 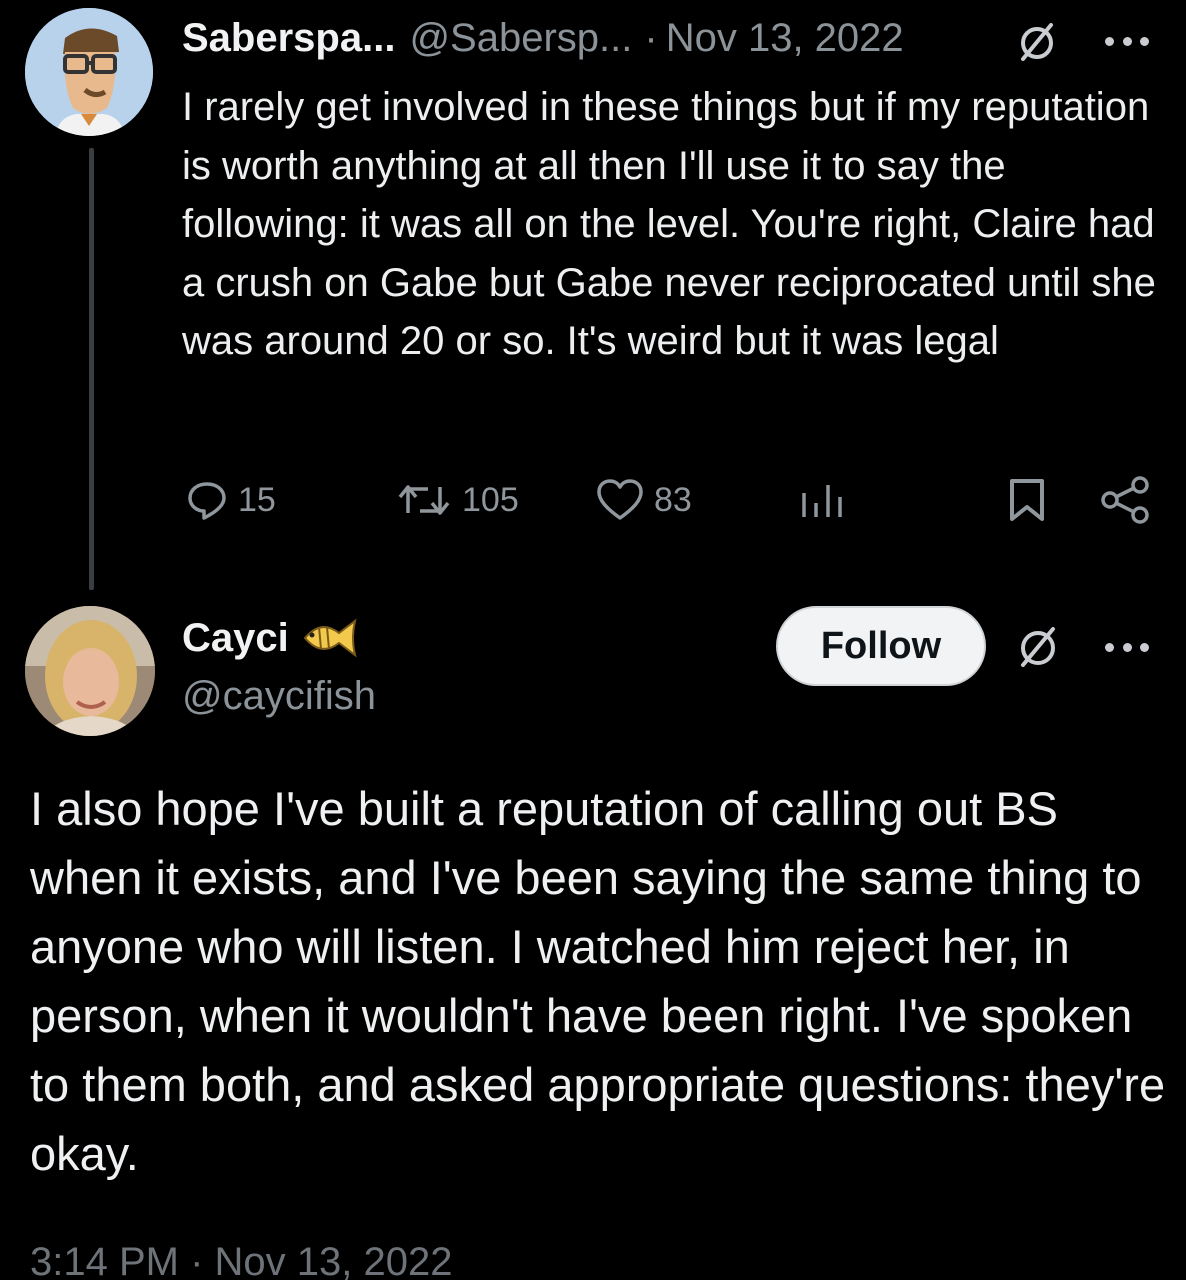 What do you see at coordinates (207, 501) in the screenshot?
I see `reply-icon` at bounding box center [207, 501].